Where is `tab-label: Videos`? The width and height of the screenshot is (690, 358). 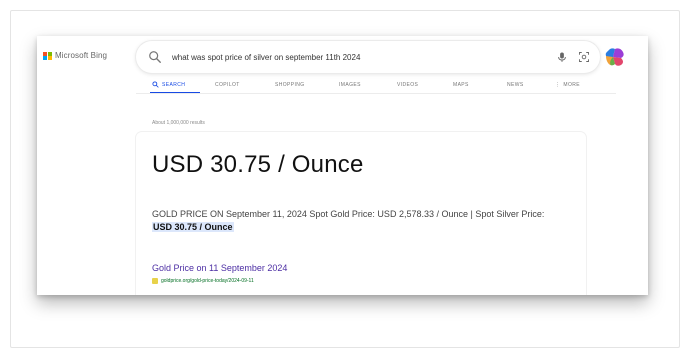 tab-label: Videos is located at coordinates (408, 85).